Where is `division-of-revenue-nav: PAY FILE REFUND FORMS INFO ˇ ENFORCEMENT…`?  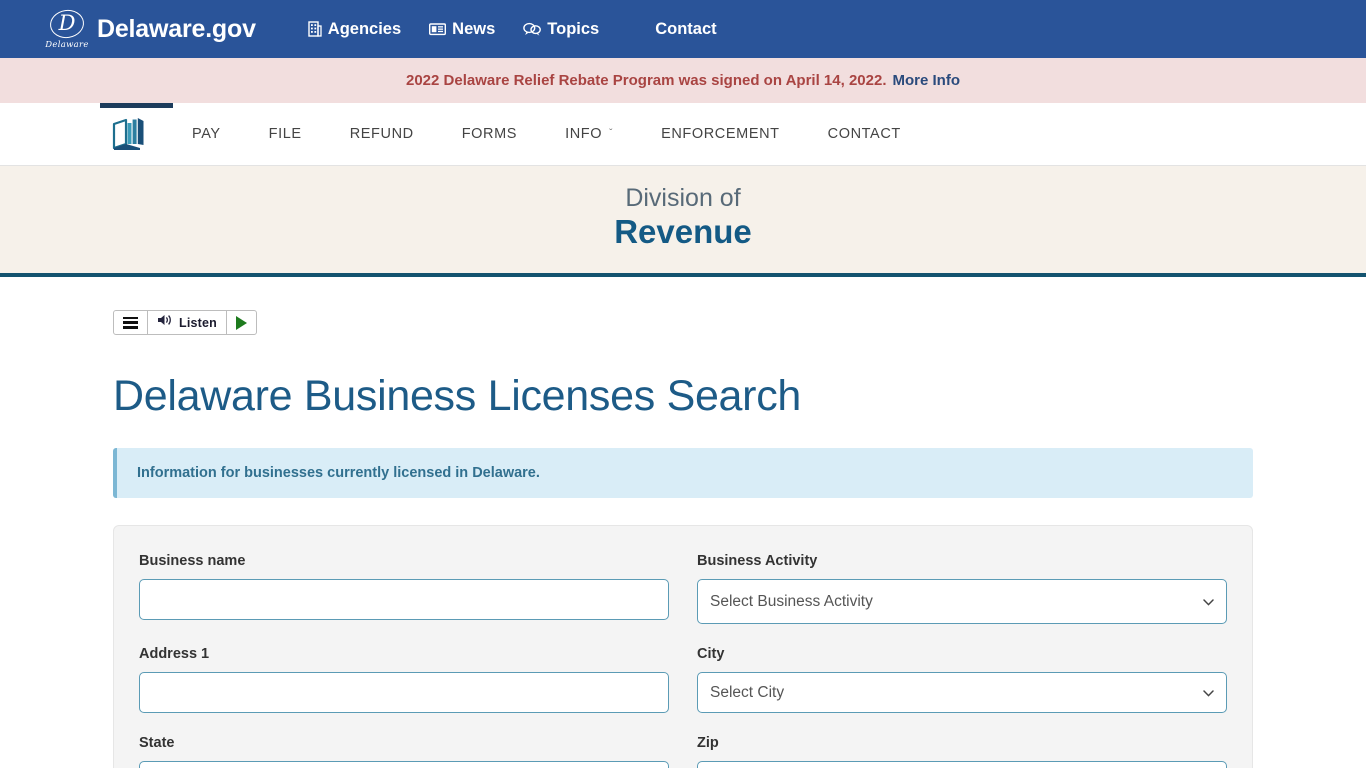
division-of-revenue-nav: PAY FILE REFUND FORMS INFO ˇ ENFORCEMENT… is located at coordinates (683, 134).